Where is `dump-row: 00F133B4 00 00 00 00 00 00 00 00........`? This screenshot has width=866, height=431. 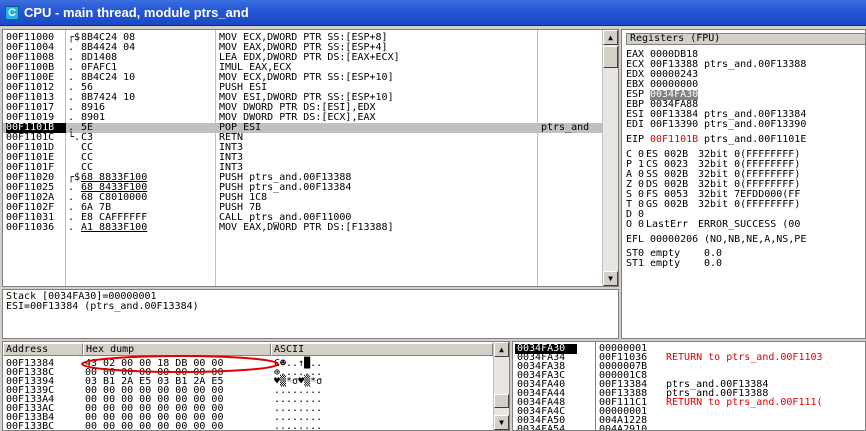 dump-row: 00F133B4 00 00 00 00 00 00 00 00........ is located at coordinates (248, 418).